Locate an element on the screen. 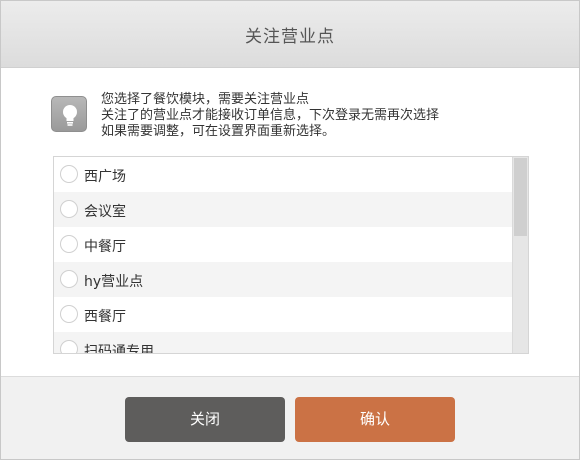  location-label: 西餐厅 is located at coordinates (105, 317).